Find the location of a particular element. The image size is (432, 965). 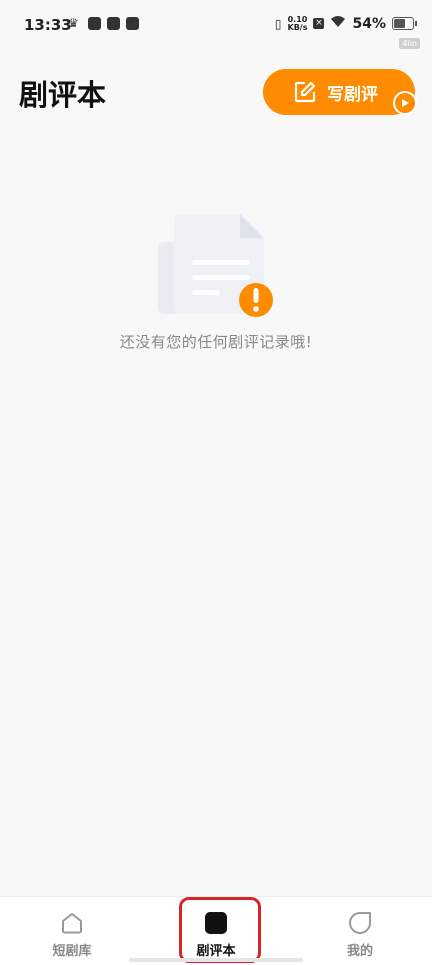

play-notification-icon is located at coordinates (113, 23).